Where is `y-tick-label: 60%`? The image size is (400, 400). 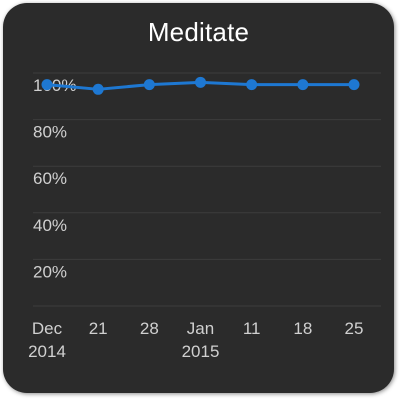
y-tick-label: 60% is located at coordinates (50, 178).